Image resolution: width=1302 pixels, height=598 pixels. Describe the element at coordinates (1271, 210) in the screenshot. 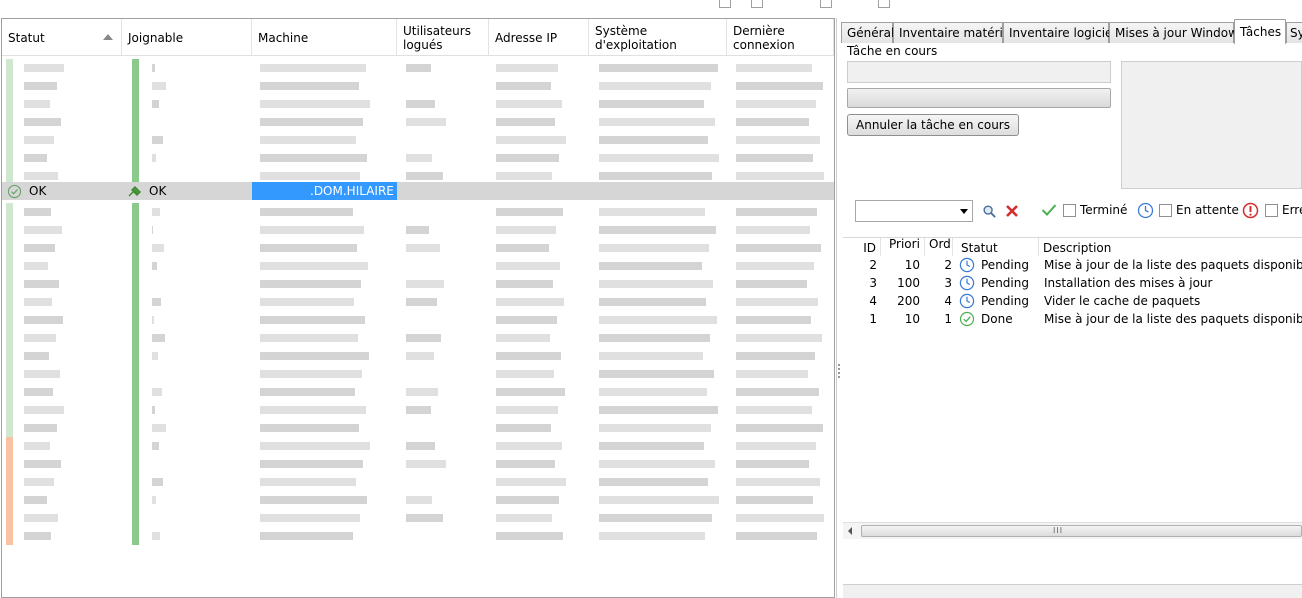

I see `error-filter-checkbox` at that location.